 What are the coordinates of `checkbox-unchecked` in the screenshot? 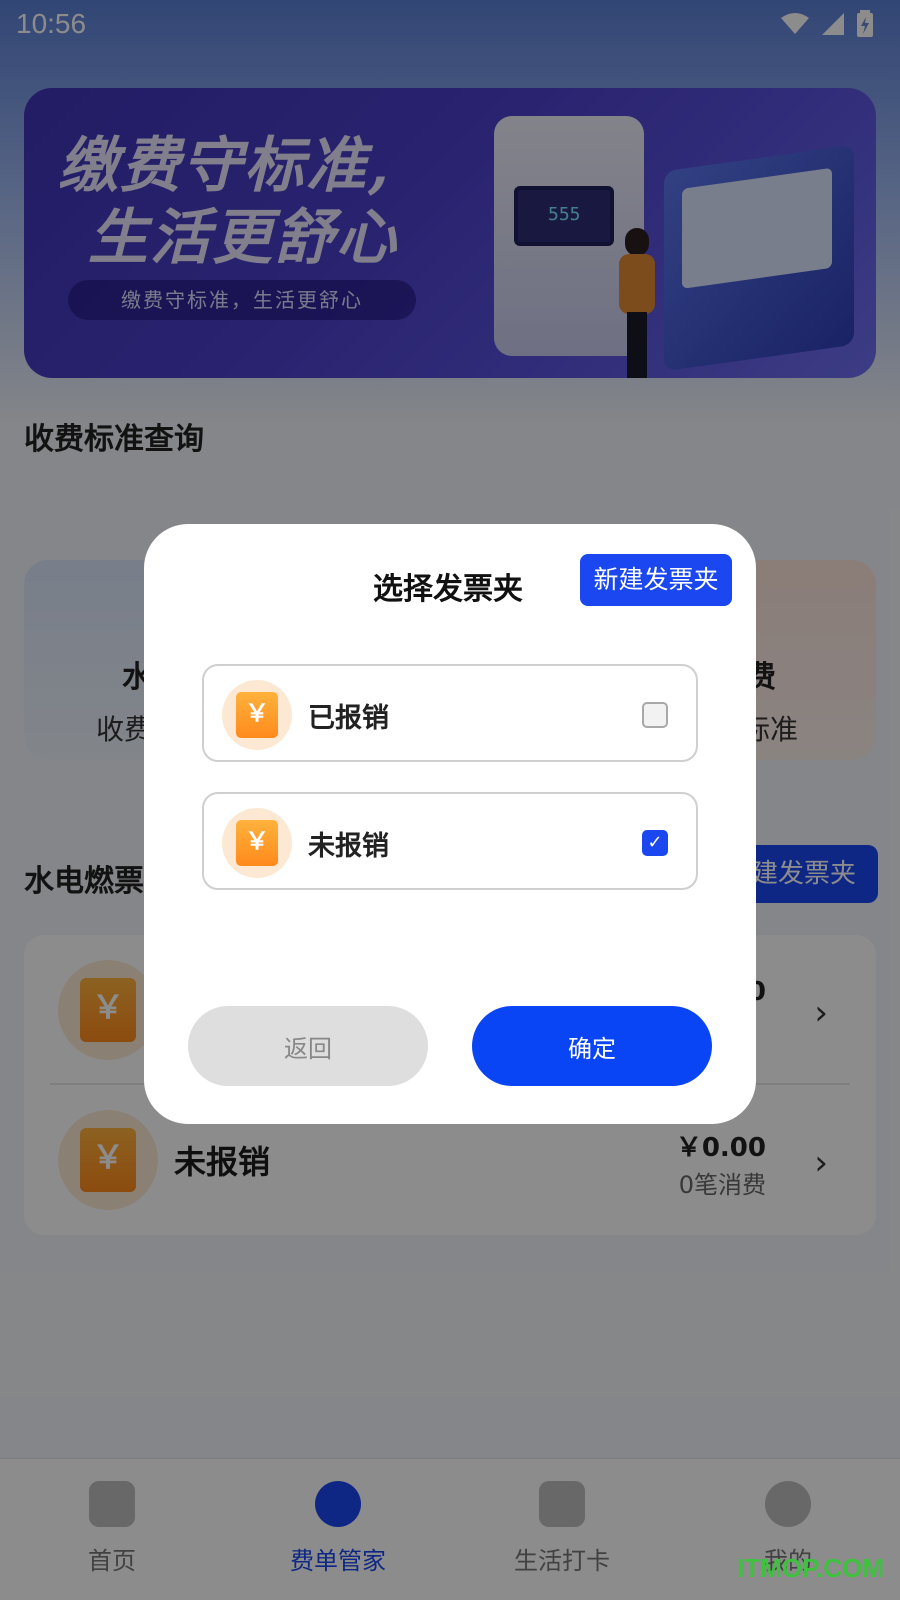 It's located at (655, 715).